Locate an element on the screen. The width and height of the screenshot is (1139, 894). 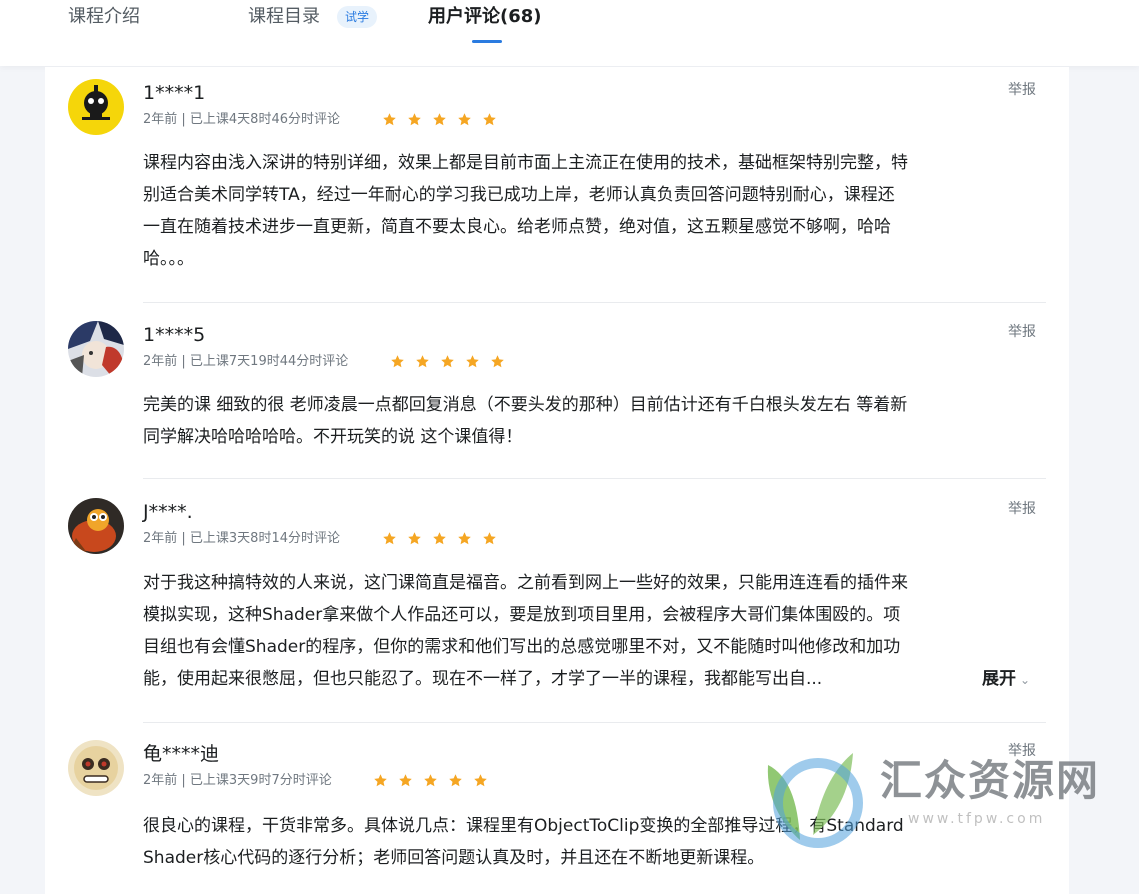
review-content-line: 同学解决哈哈哈哈哈。不开玩笑的说 这个课值得！ is located at coordinates (333, 437).